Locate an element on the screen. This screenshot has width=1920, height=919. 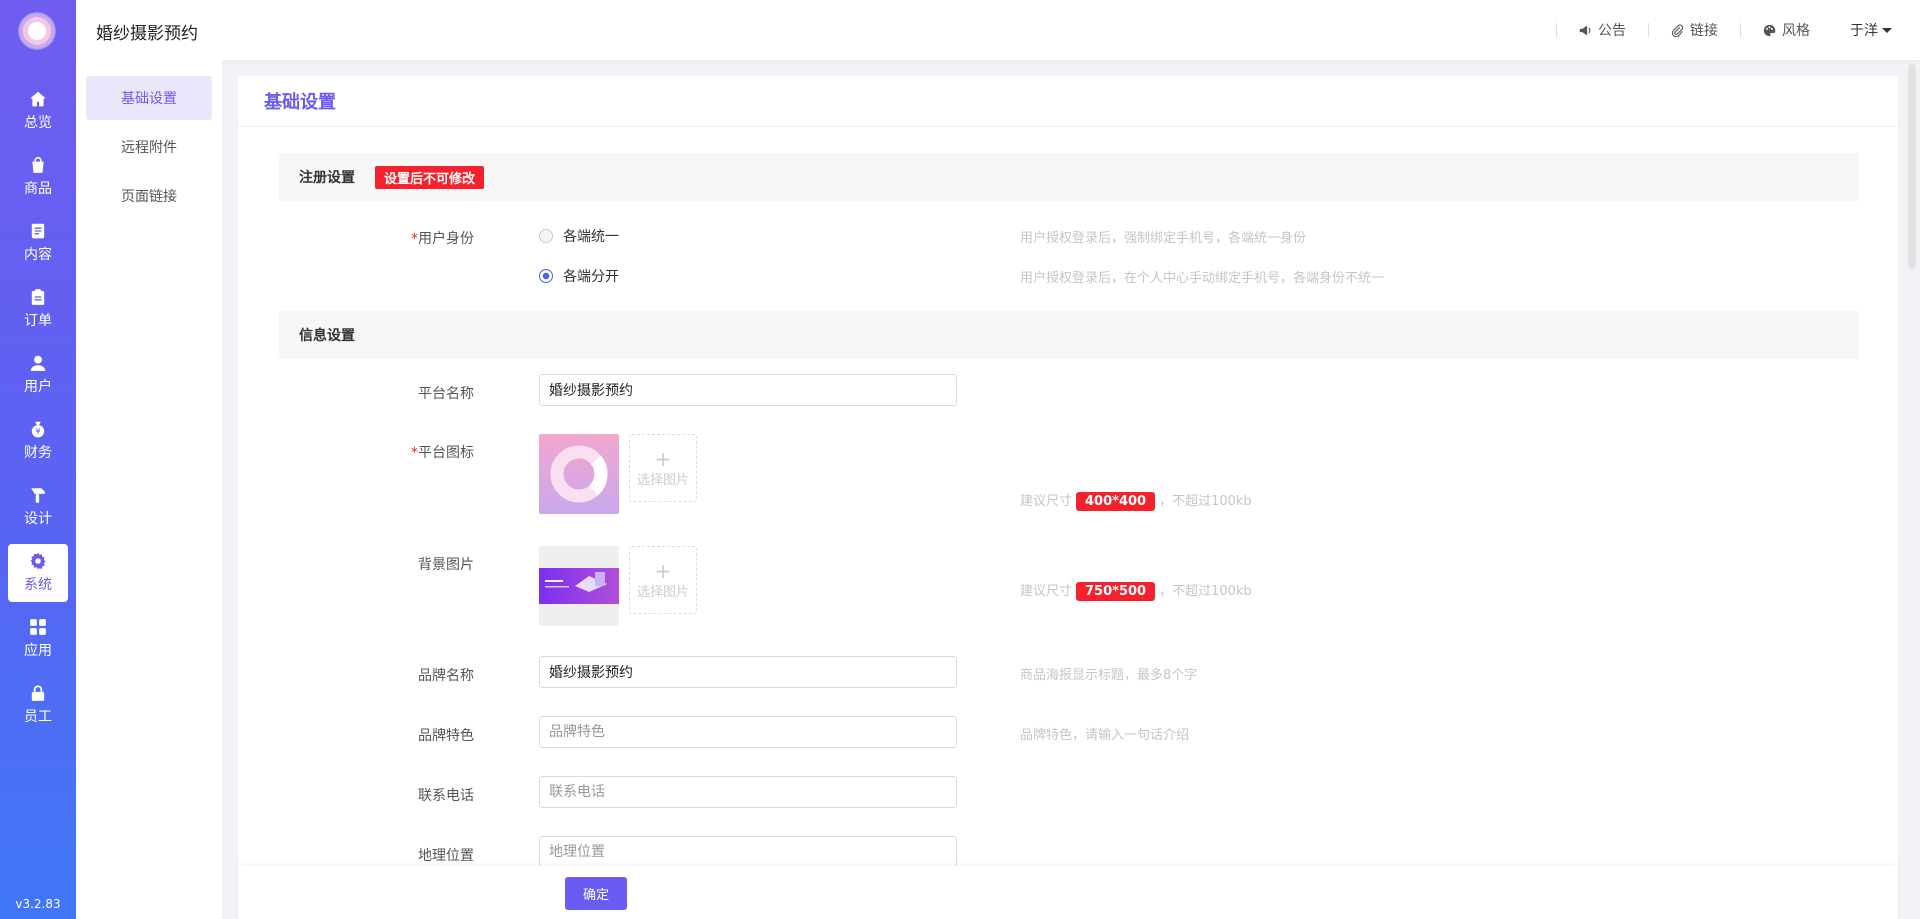
page-scrollbar is located at coordinates (1912, 166).